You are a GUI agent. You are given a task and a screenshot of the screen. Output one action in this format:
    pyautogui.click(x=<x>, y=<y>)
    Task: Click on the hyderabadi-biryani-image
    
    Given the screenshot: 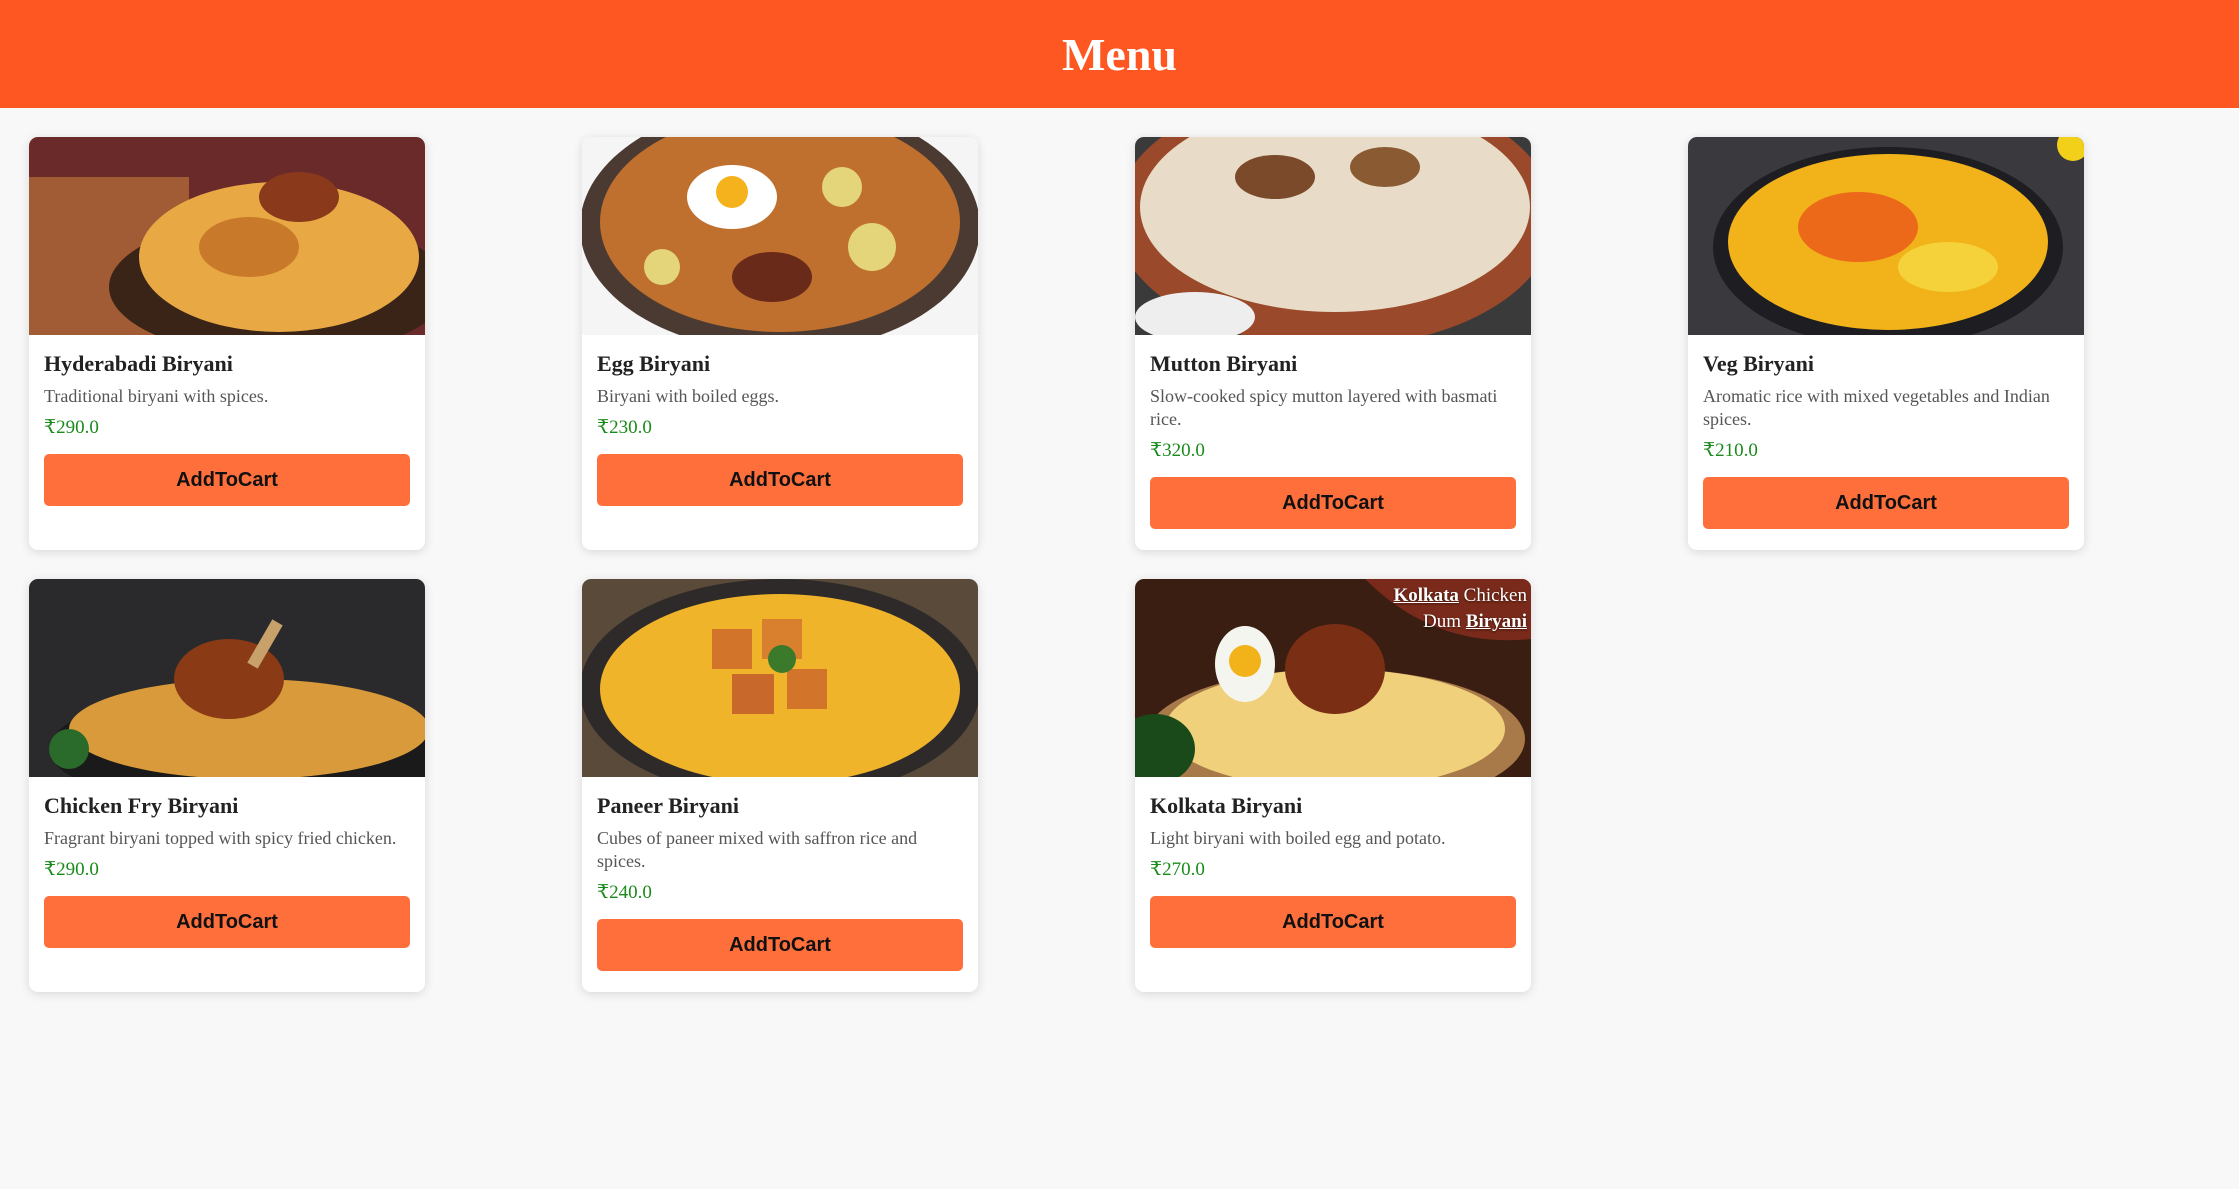 What is the action you would take?
    pyautogui.click(x=227, y=236)
    